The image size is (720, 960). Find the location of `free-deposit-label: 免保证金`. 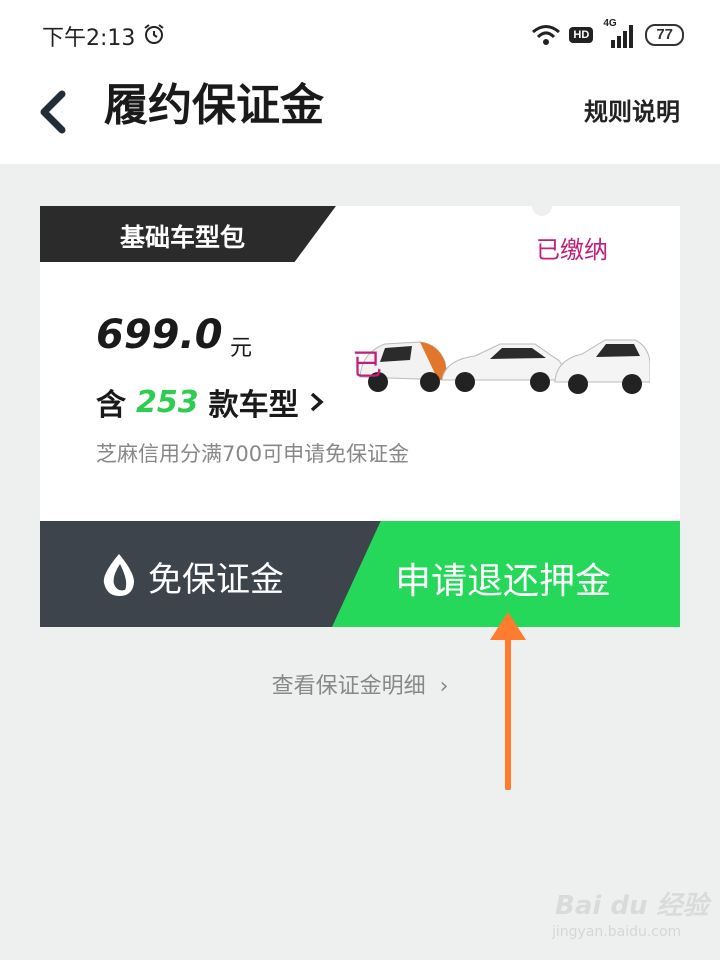

free-deposit-label: 免保证金 is located at coordinates (216, 576).